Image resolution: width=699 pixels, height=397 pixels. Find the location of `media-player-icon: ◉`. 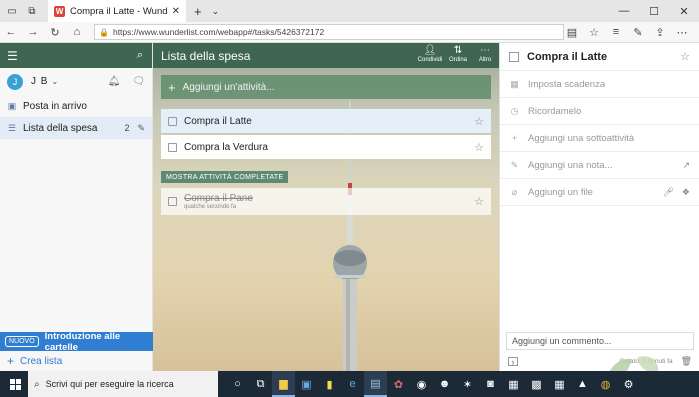

media-player-icon: ◉ is located at coordinates (421, 384).